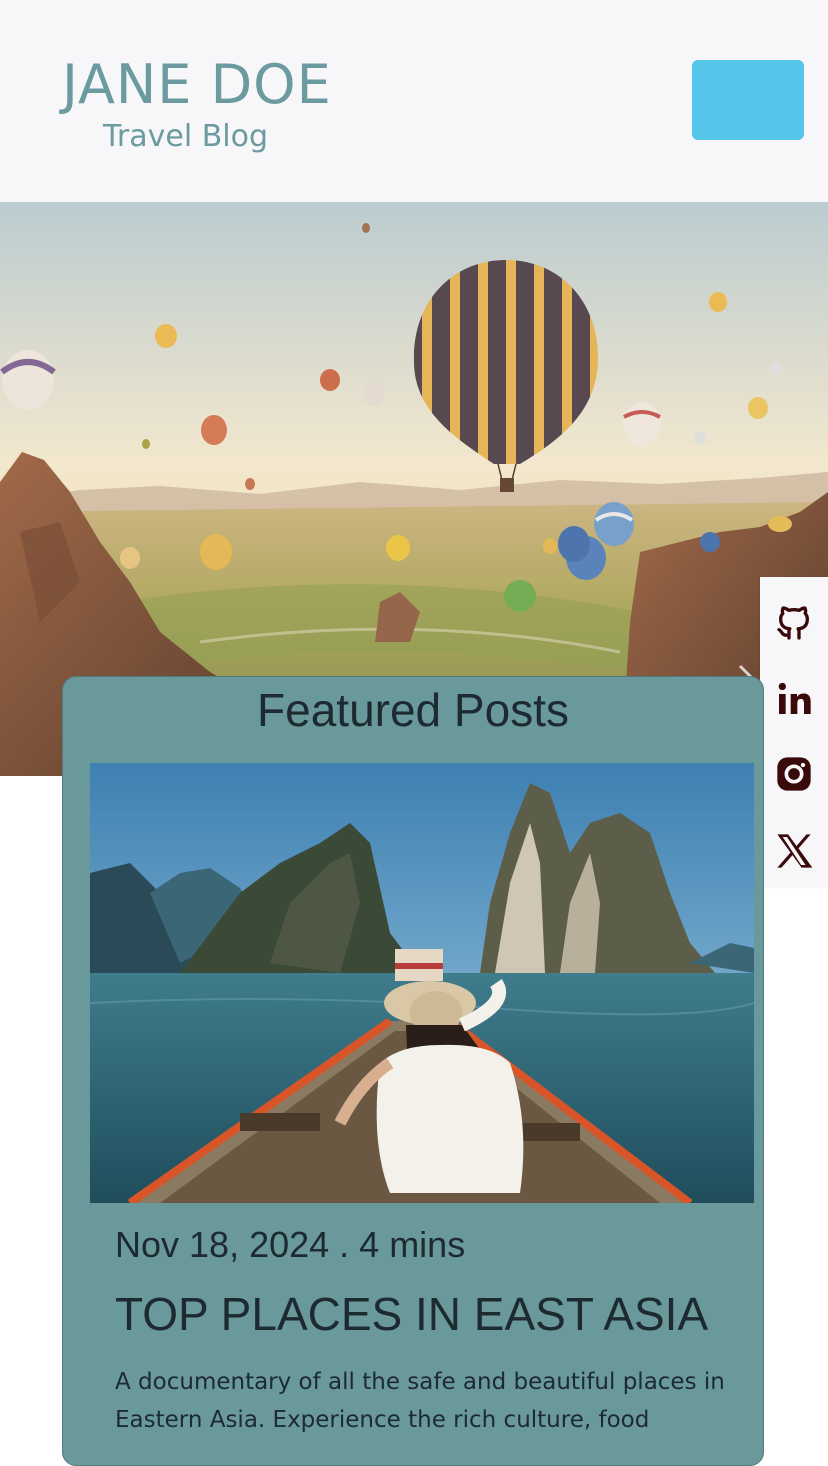 The height and width of the screenshot is (1466, 828). I want to click on brand-name: JANE DOE, so click(197, 85).